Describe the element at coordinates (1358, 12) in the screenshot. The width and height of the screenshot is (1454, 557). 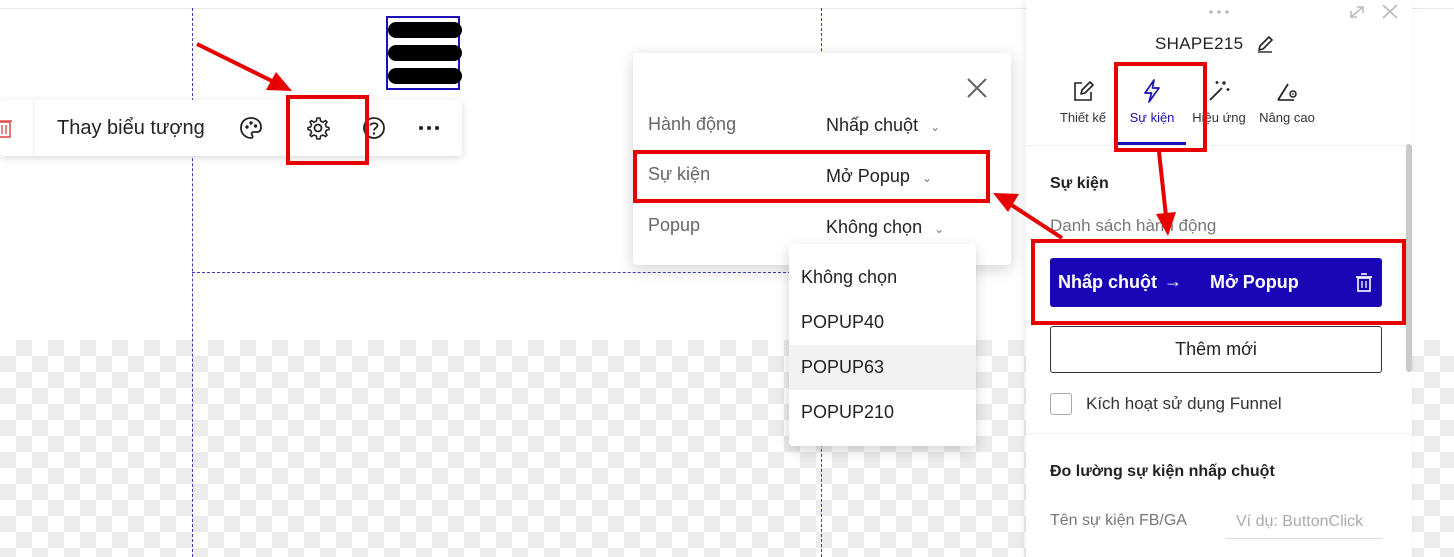
I see `expand-icon` at that location.